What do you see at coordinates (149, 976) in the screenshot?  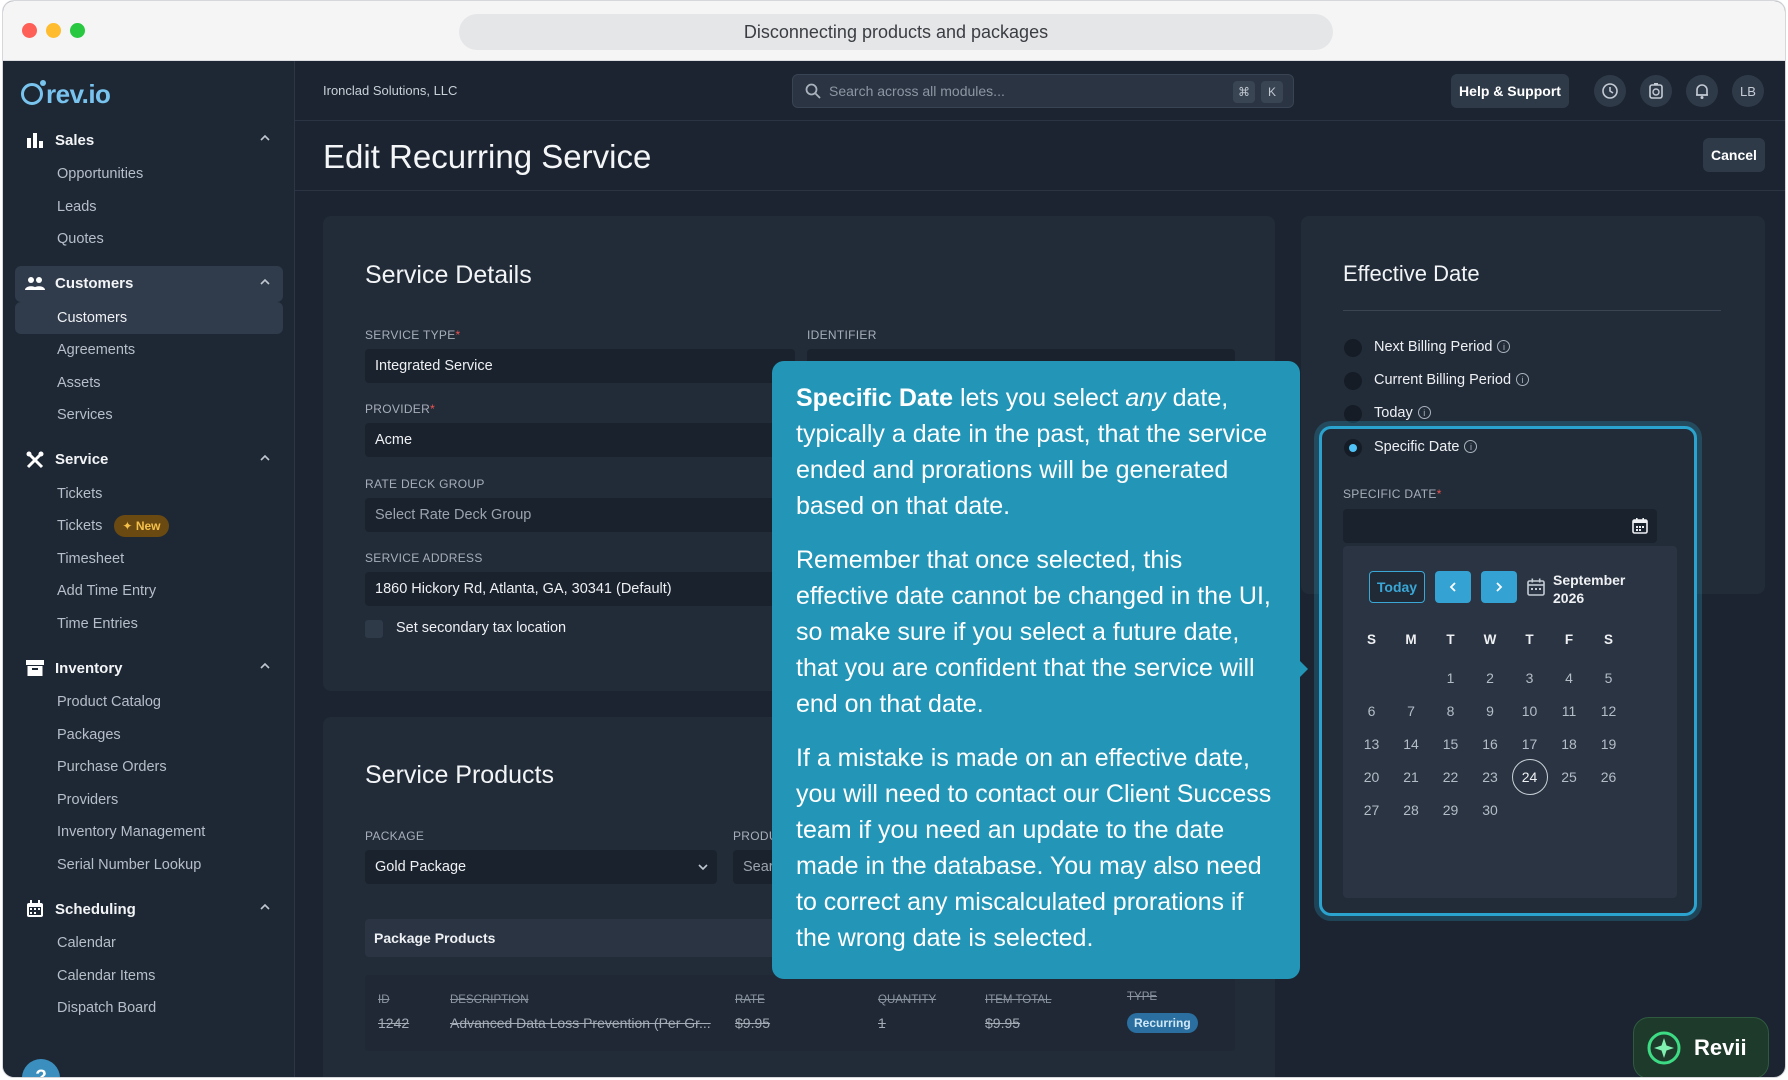 I see `sidebar-item-calendar-items: Calendar Items` at bounding box center [149, 976].